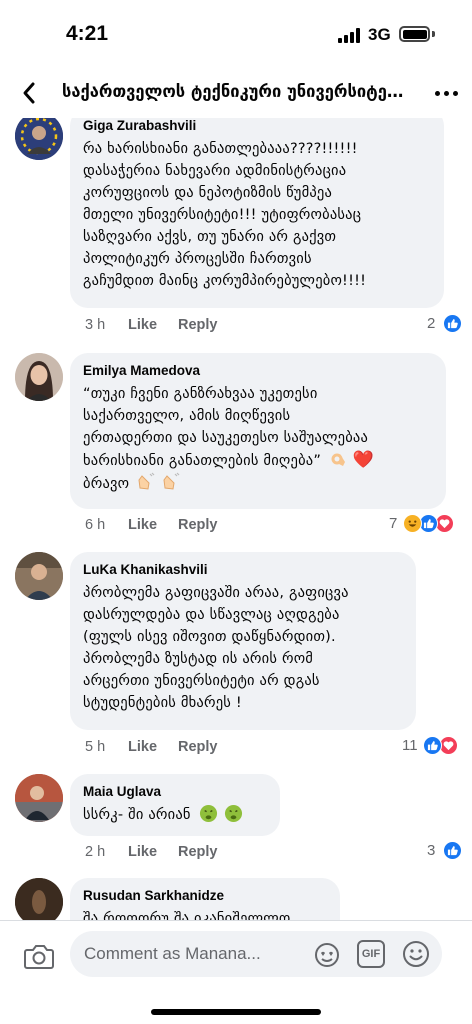  Describe the element at coordinates (414, 34) in the screenshot. I see `battery-icon` at that location.